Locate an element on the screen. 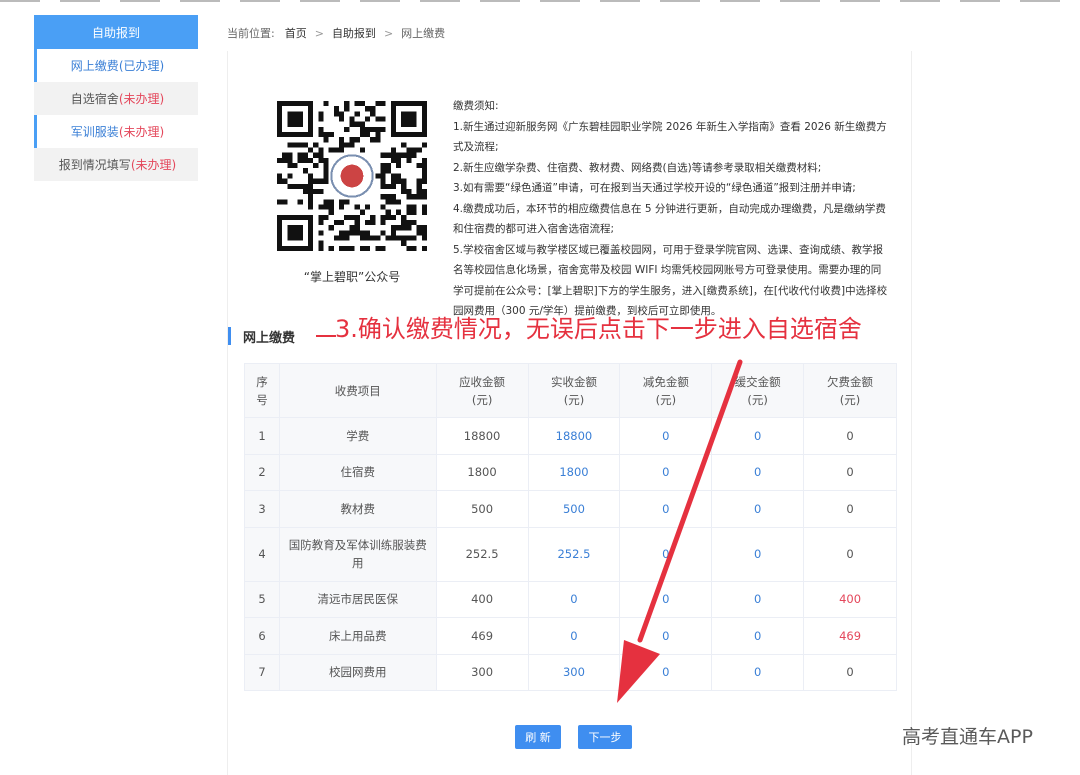 This screenshot has height=775, width=1080. cell-due: 18800 is located at coordinates (482, 436).